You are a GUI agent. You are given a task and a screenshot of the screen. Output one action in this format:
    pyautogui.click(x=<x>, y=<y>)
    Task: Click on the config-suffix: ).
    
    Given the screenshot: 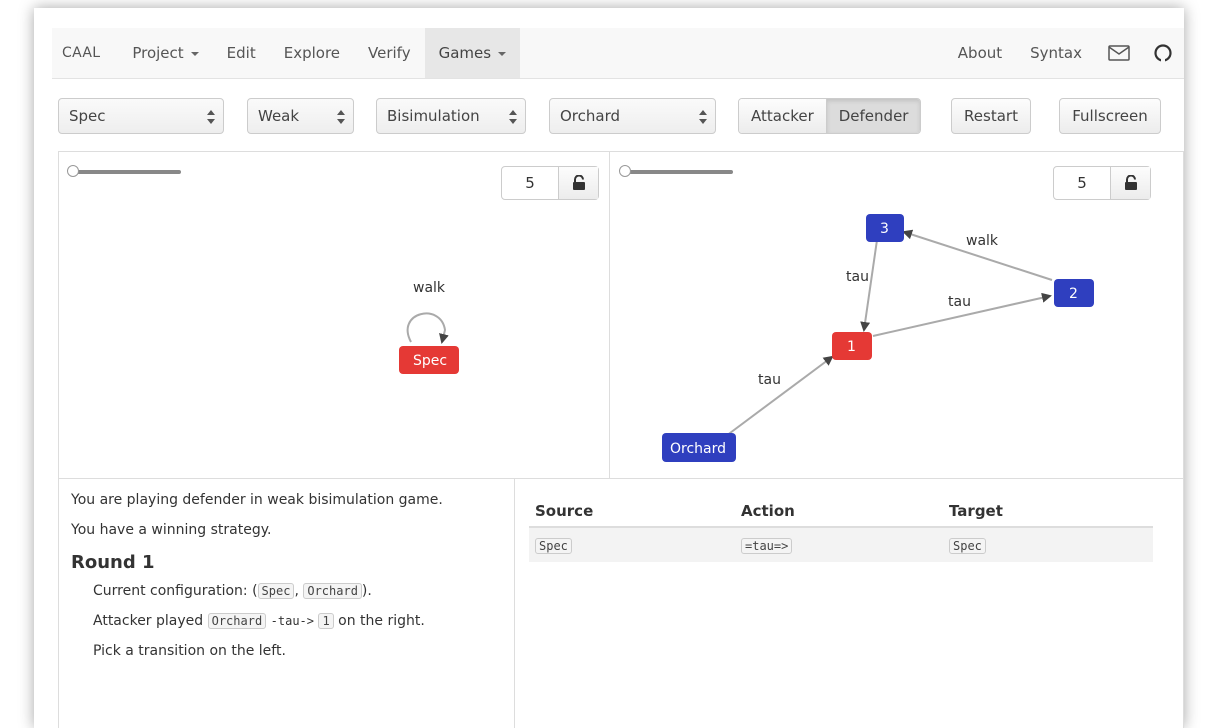 What is the action you would take?
    pyautogui.click(x=366, y=591)
    